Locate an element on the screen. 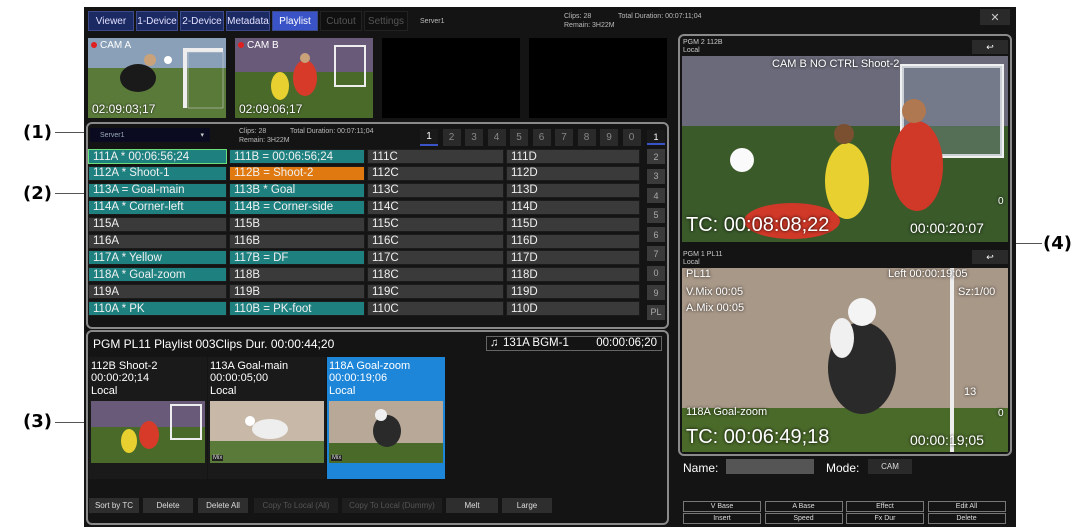  bank-button-pl: PL is located at coordinates (656, 312).